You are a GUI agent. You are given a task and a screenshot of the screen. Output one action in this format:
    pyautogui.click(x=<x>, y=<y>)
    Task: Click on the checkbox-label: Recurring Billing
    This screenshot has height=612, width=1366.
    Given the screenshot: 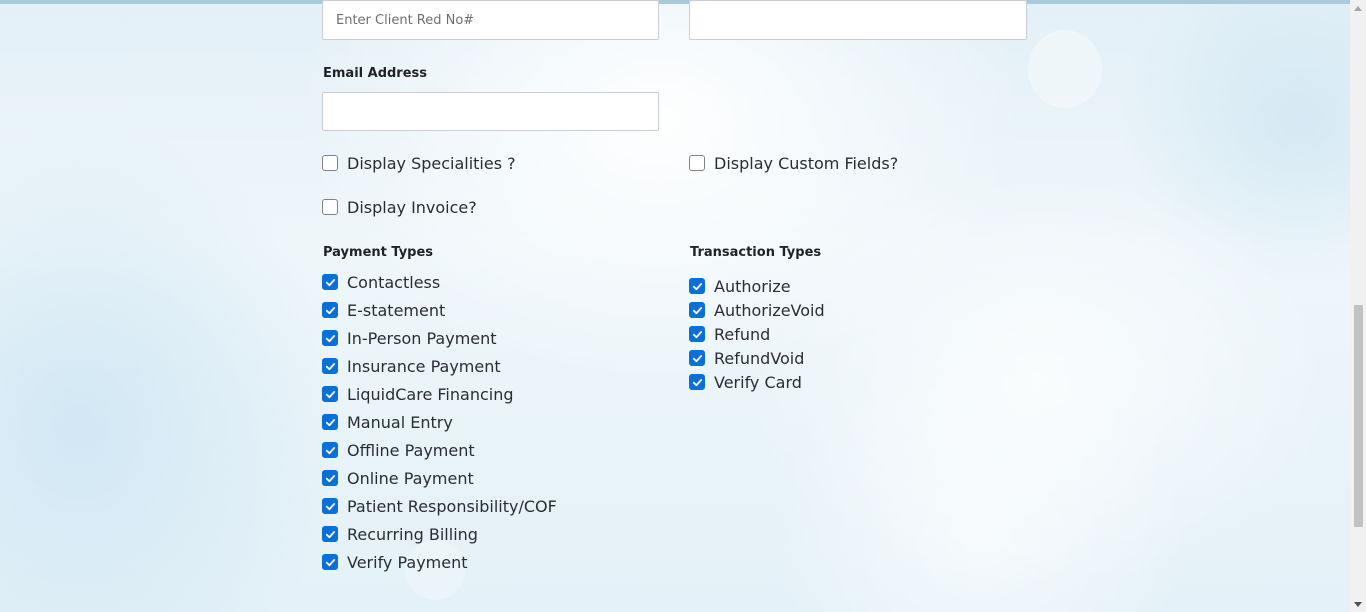 What is the action you would take?
    pyautogui.click(x=412, y=534)
    